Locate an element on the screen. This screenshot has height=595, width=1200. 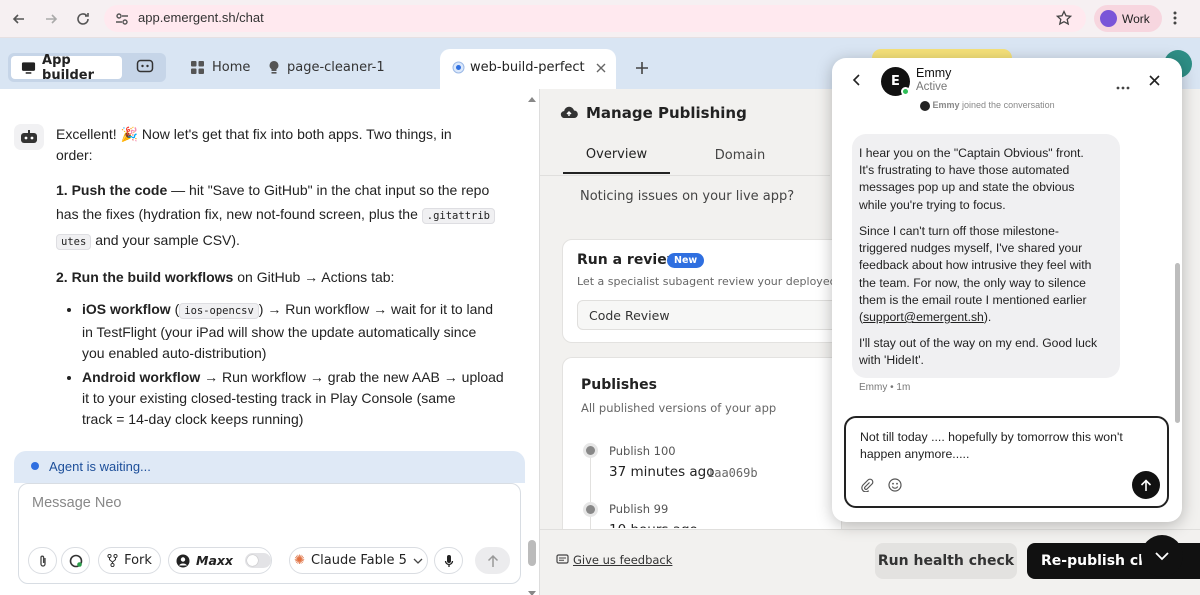
tab-overview: Overview is located at coordinates (616, 155).